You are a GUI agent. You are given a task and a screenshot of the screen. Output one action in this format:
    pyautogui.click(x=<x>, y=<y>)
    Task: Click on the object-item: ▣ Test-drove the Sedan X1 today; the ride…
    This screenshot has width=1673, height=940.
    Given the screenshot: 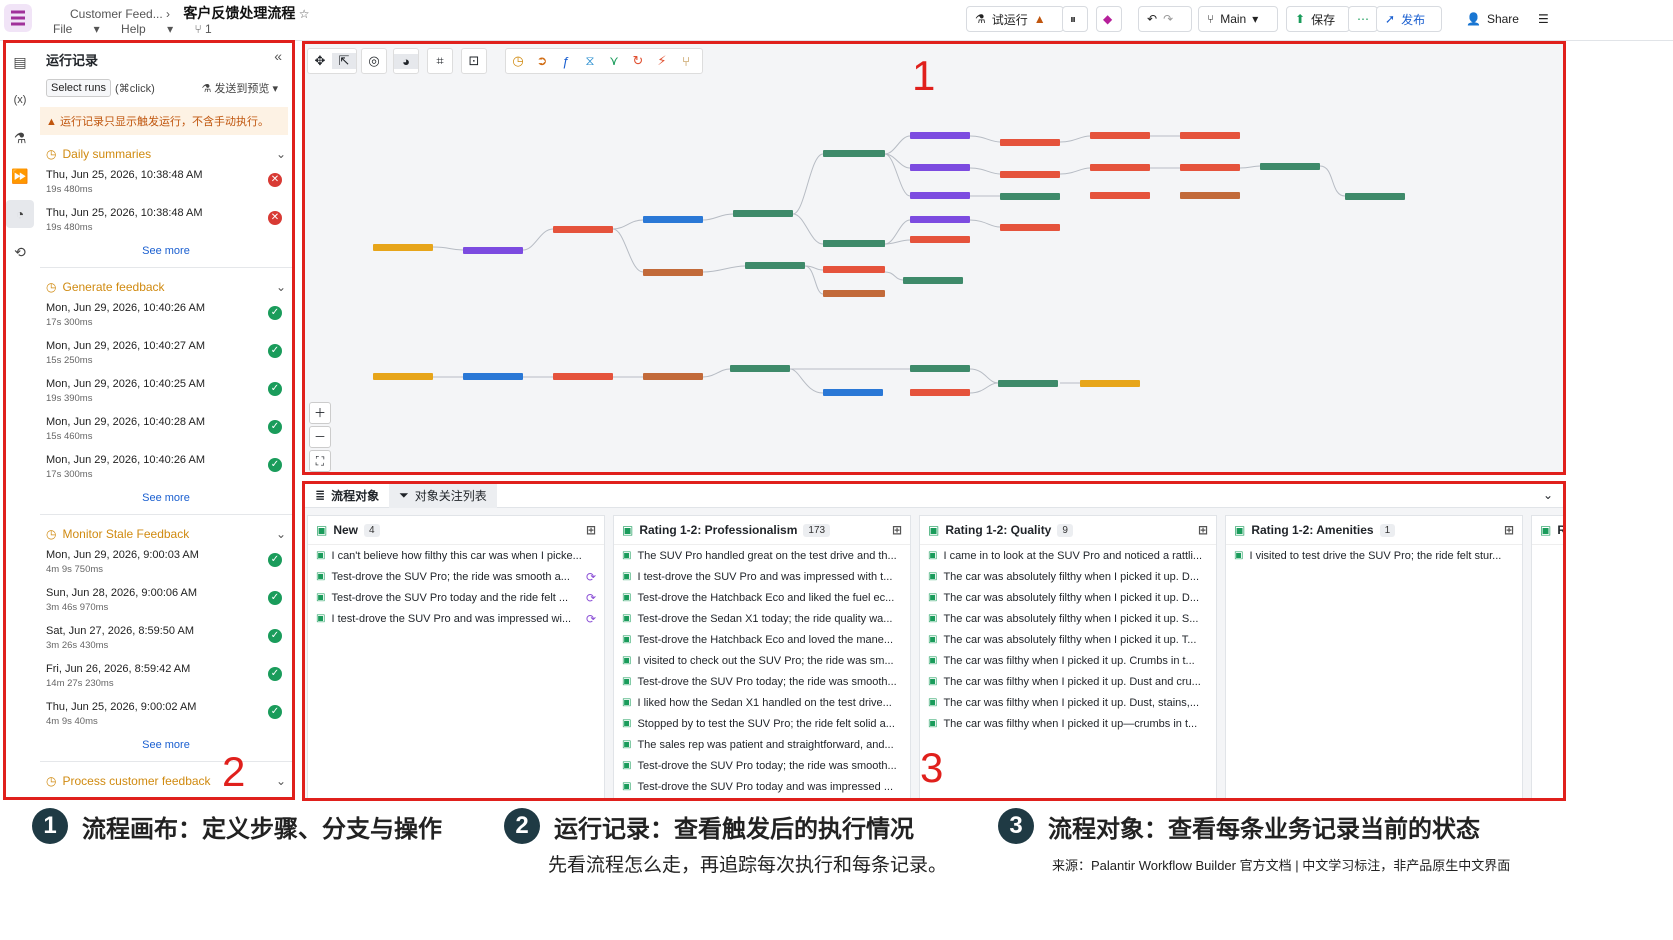 What is the action you would take?
    pyautogui.click(x=762, y=618)
    